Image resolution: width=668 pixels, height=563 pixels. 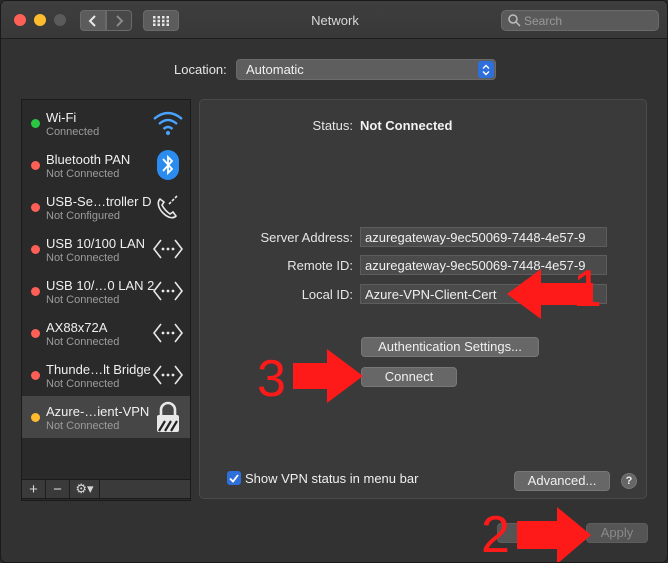 I want to click on phone-icon, so click(x=168, y=207).